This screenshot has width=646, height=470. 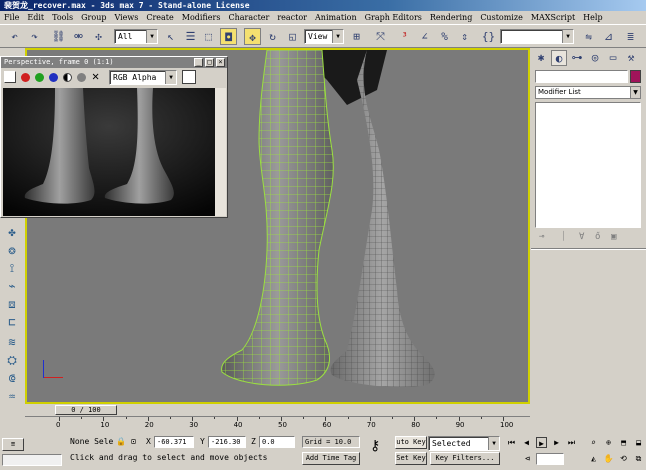 What do you see at coordinates (201, 17) in the screenshot?
I see `menu-modifiers: Modifiers` at bounding box center [201, 17].